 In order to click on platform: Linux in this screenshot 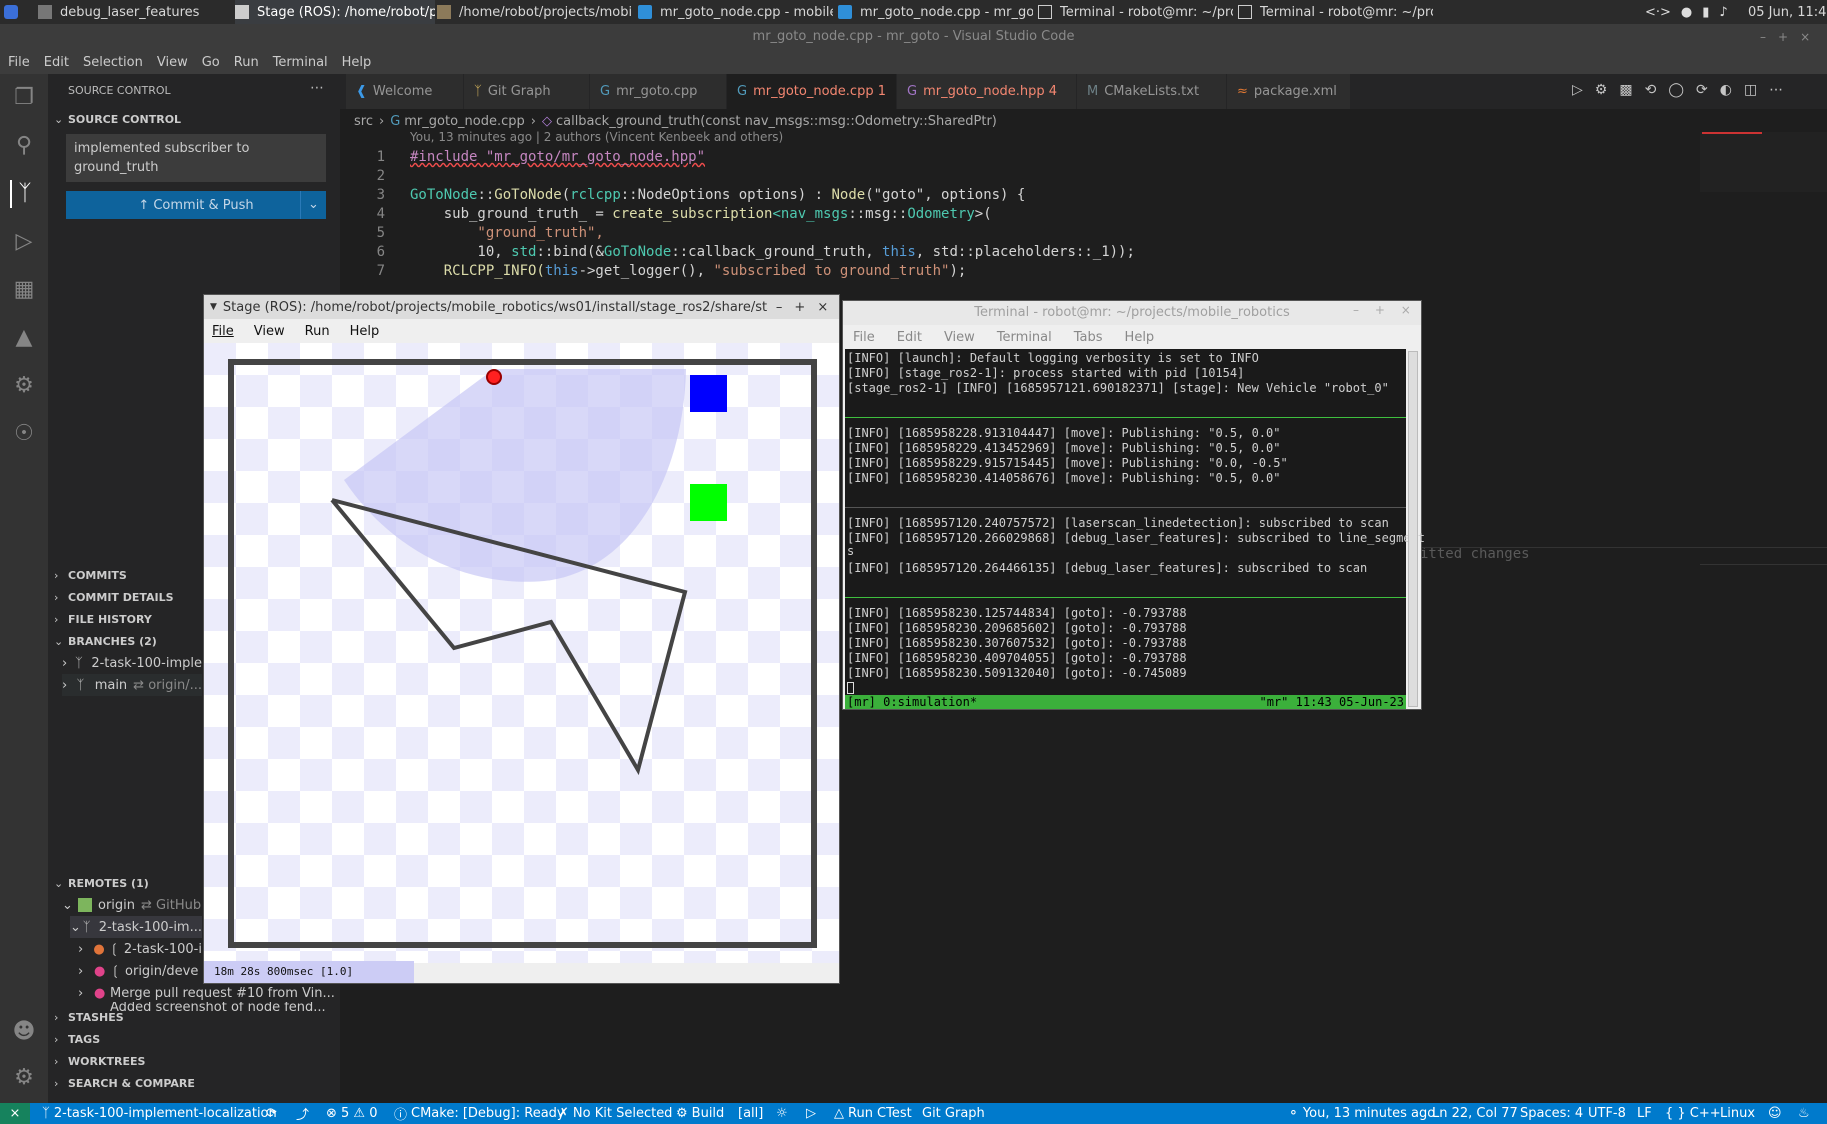, I will do `click(1737, 1113)`.